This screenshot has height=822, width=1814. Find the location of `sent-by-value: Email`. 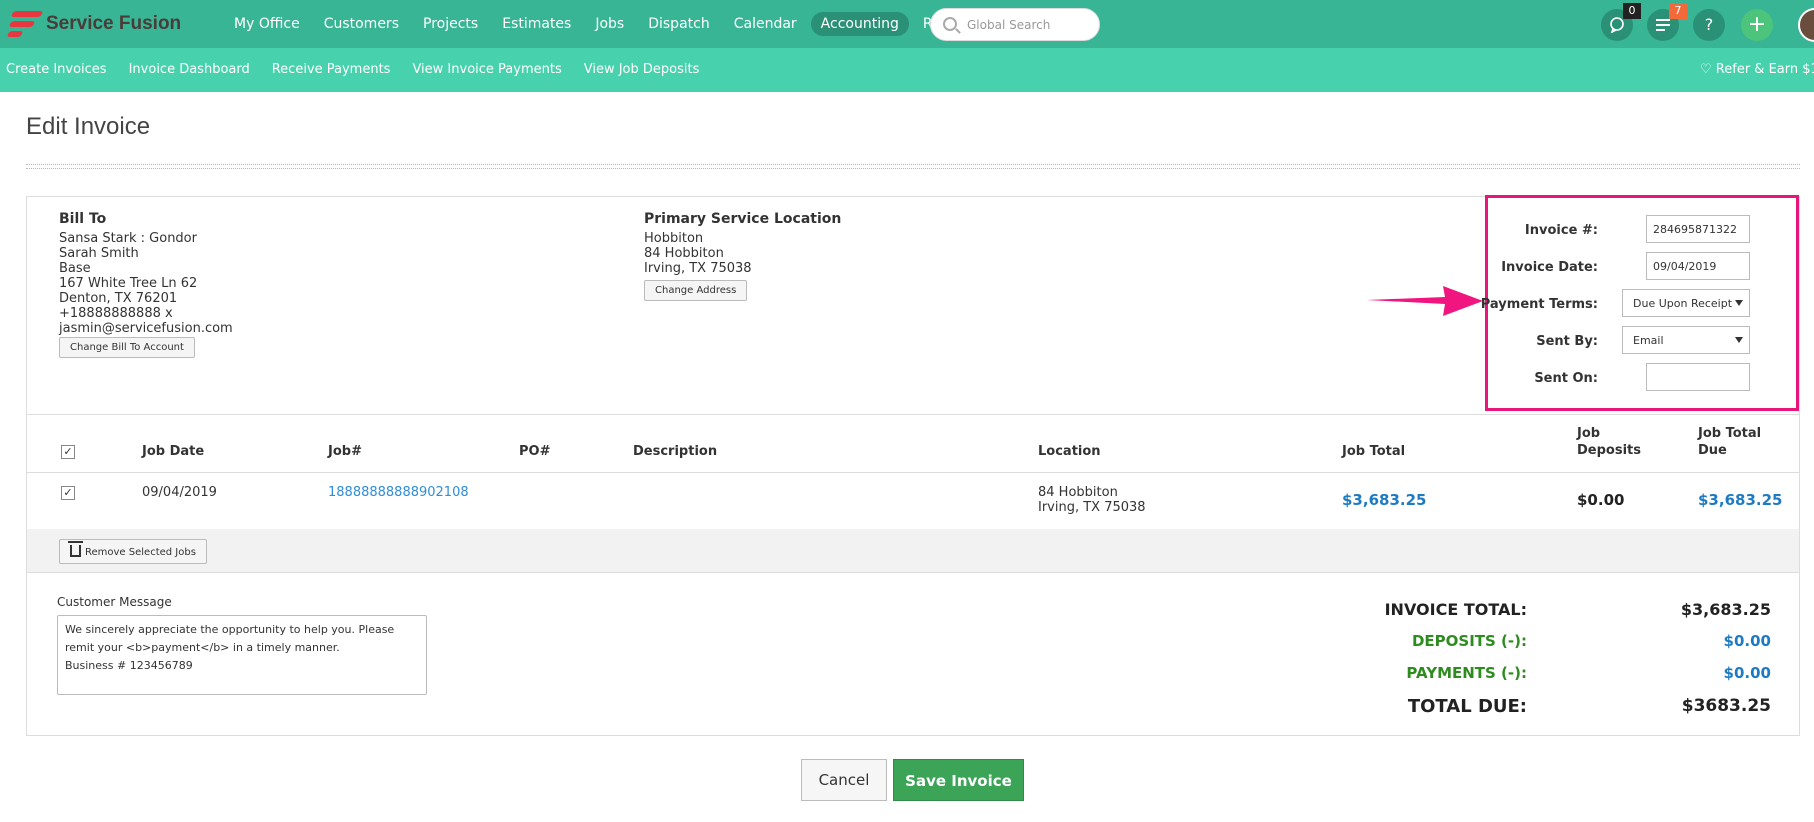

sent-by-value: Email is located at coordinates (1648, 340).